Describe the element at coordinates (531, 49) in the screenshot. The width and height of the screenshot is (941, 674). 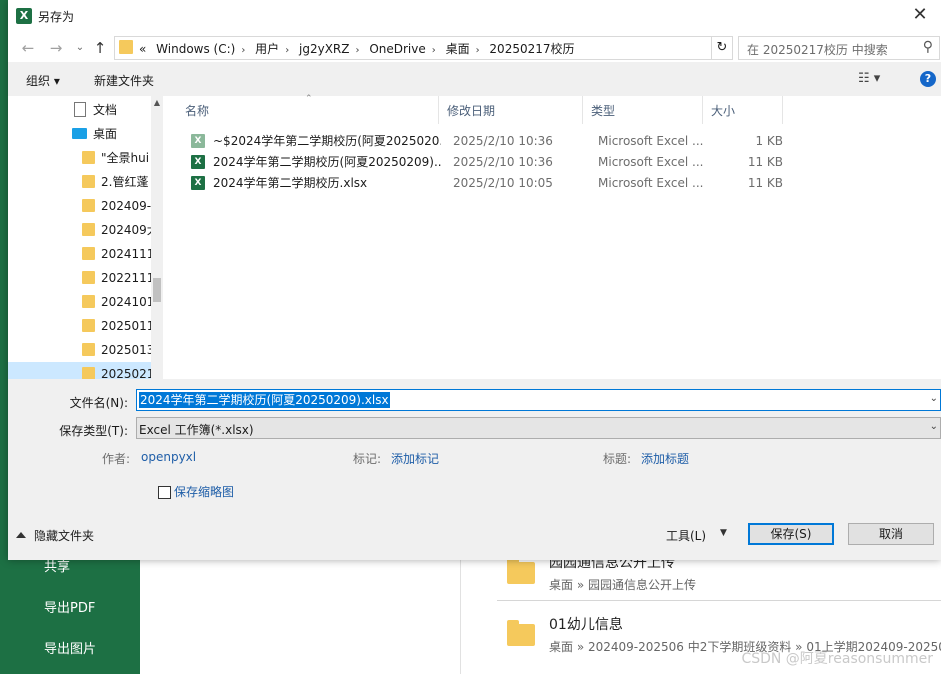
I see `breadcrumb-item: 20250217校历` at that location.